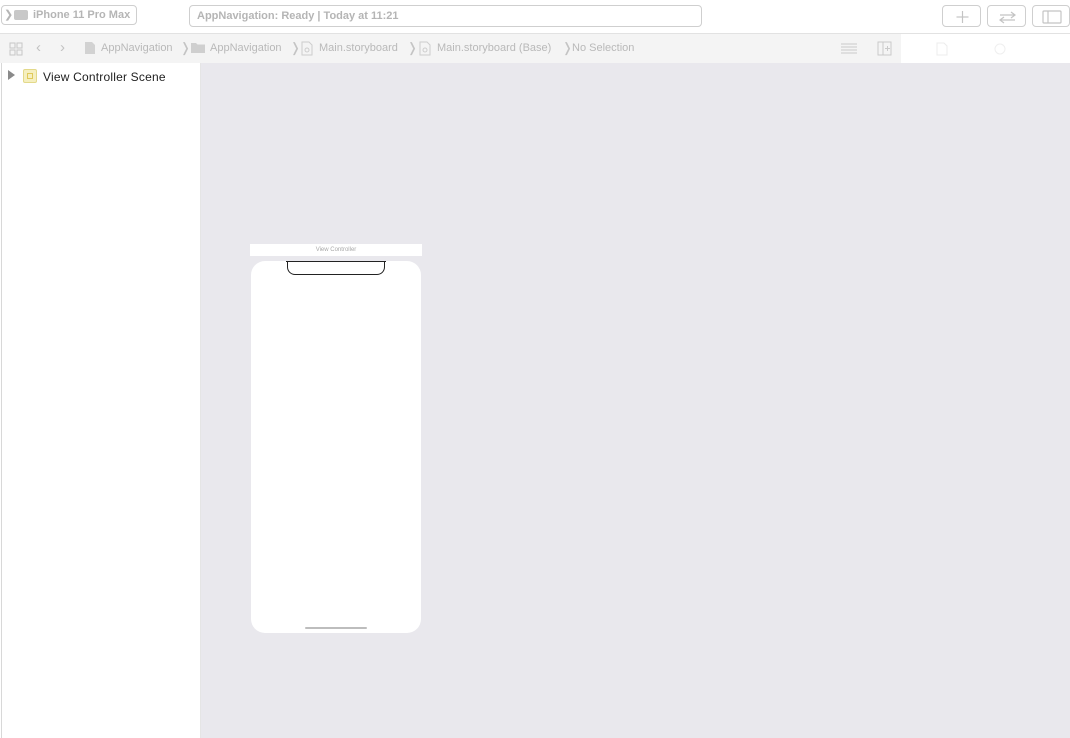 The width and height of the screenshot is (1070, 738). Describe the element at coordinates (16, 49) in the screenshot. I see `grid-icon` at that location.